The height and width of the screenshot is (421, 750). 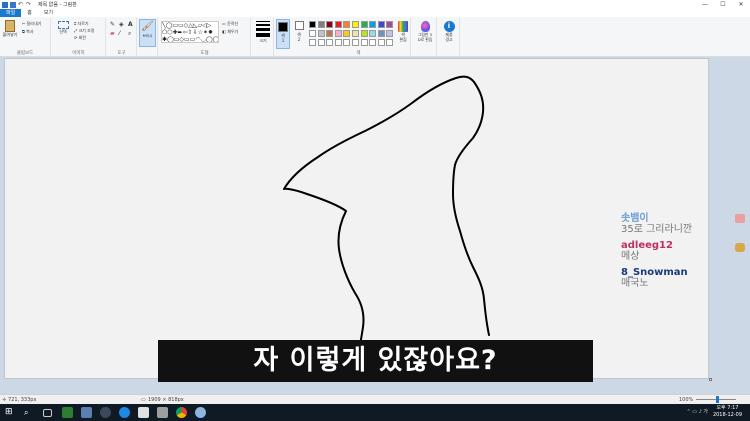 What do you see at coordinates (425, 26) in the screenshot?
I see `paint3d-icon` at bounding box center [425, 26].